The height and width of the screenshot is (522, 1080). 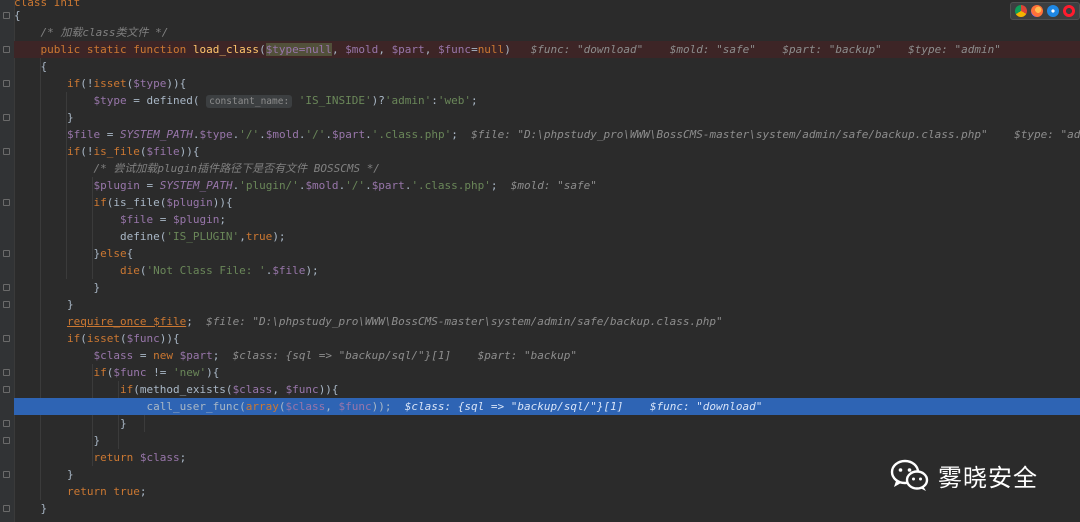 I want to click on code-line: if(!is_file($file)){, so click(x=106, y=151).